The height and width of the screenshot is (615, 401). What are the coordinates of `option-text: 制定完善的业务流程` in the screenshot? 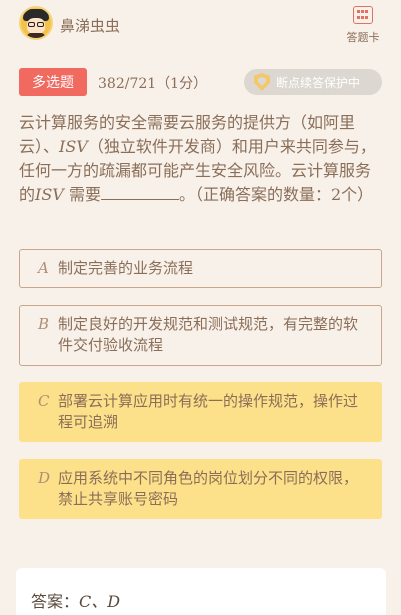 It's located at (126, 268).